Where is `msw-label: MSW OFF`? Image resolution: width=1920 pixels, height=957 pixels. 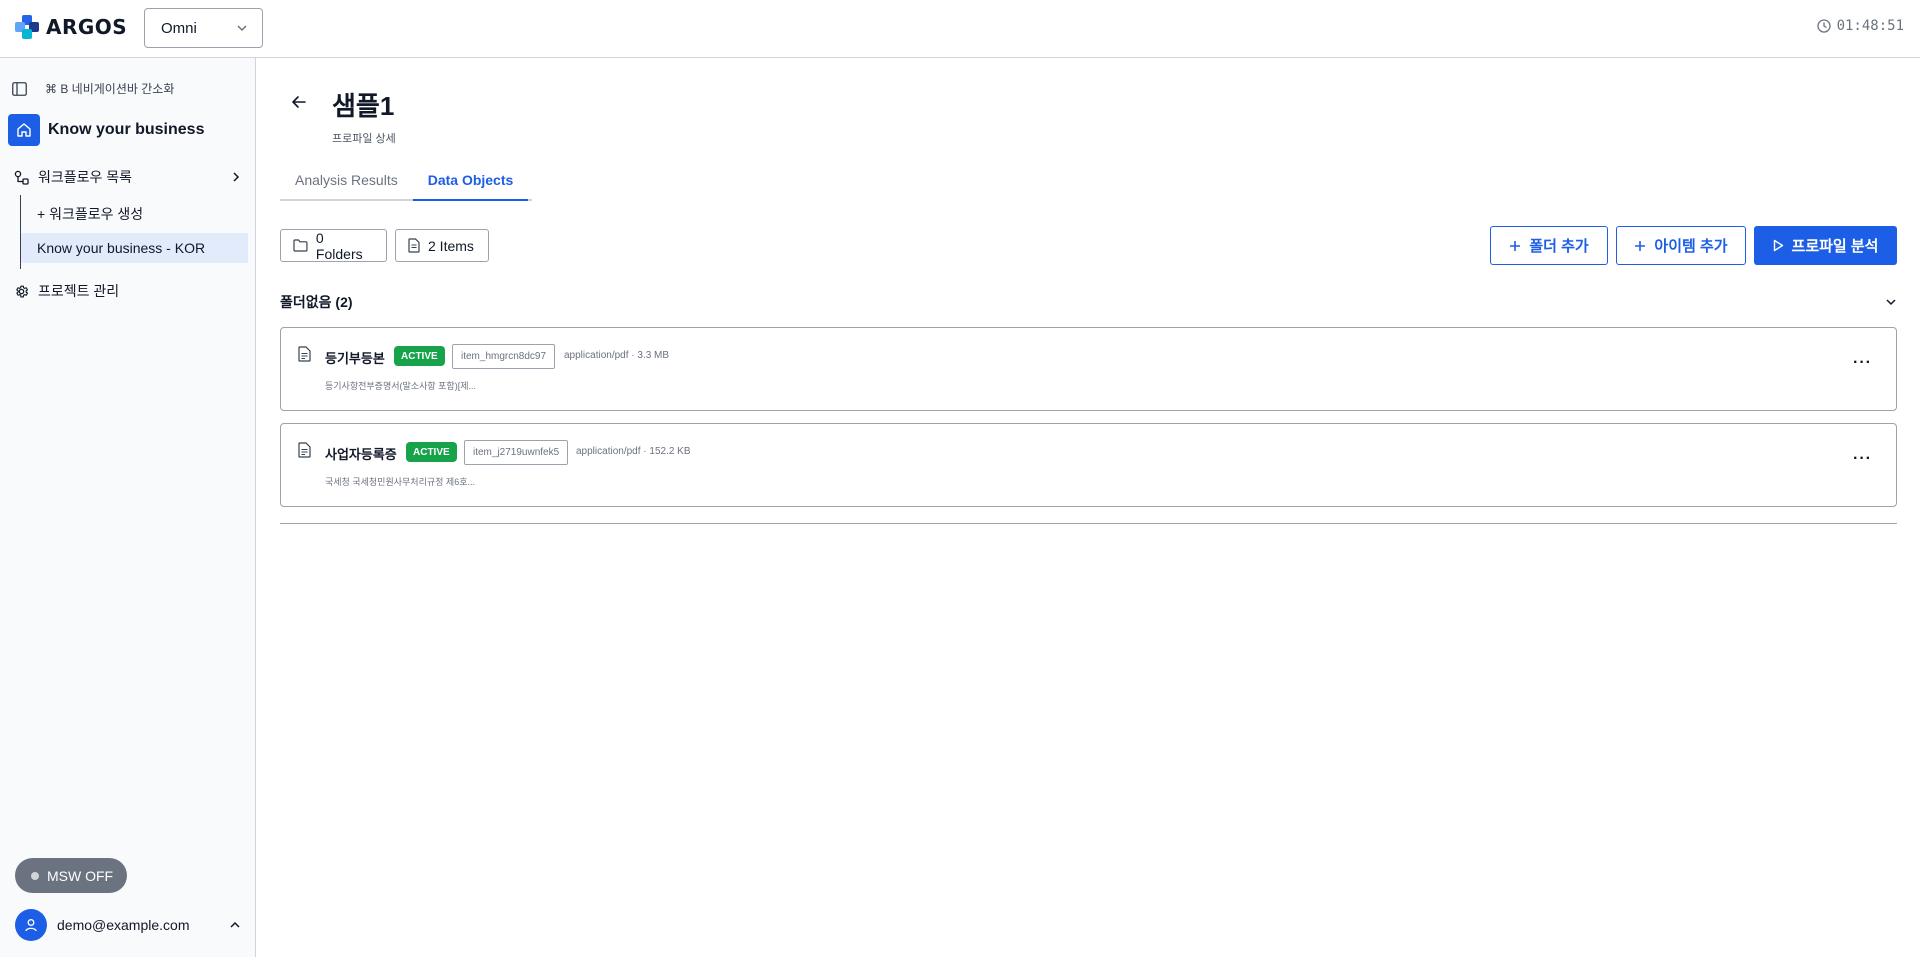 msw-label: MSW OFF is located at coordinates (80, 875).